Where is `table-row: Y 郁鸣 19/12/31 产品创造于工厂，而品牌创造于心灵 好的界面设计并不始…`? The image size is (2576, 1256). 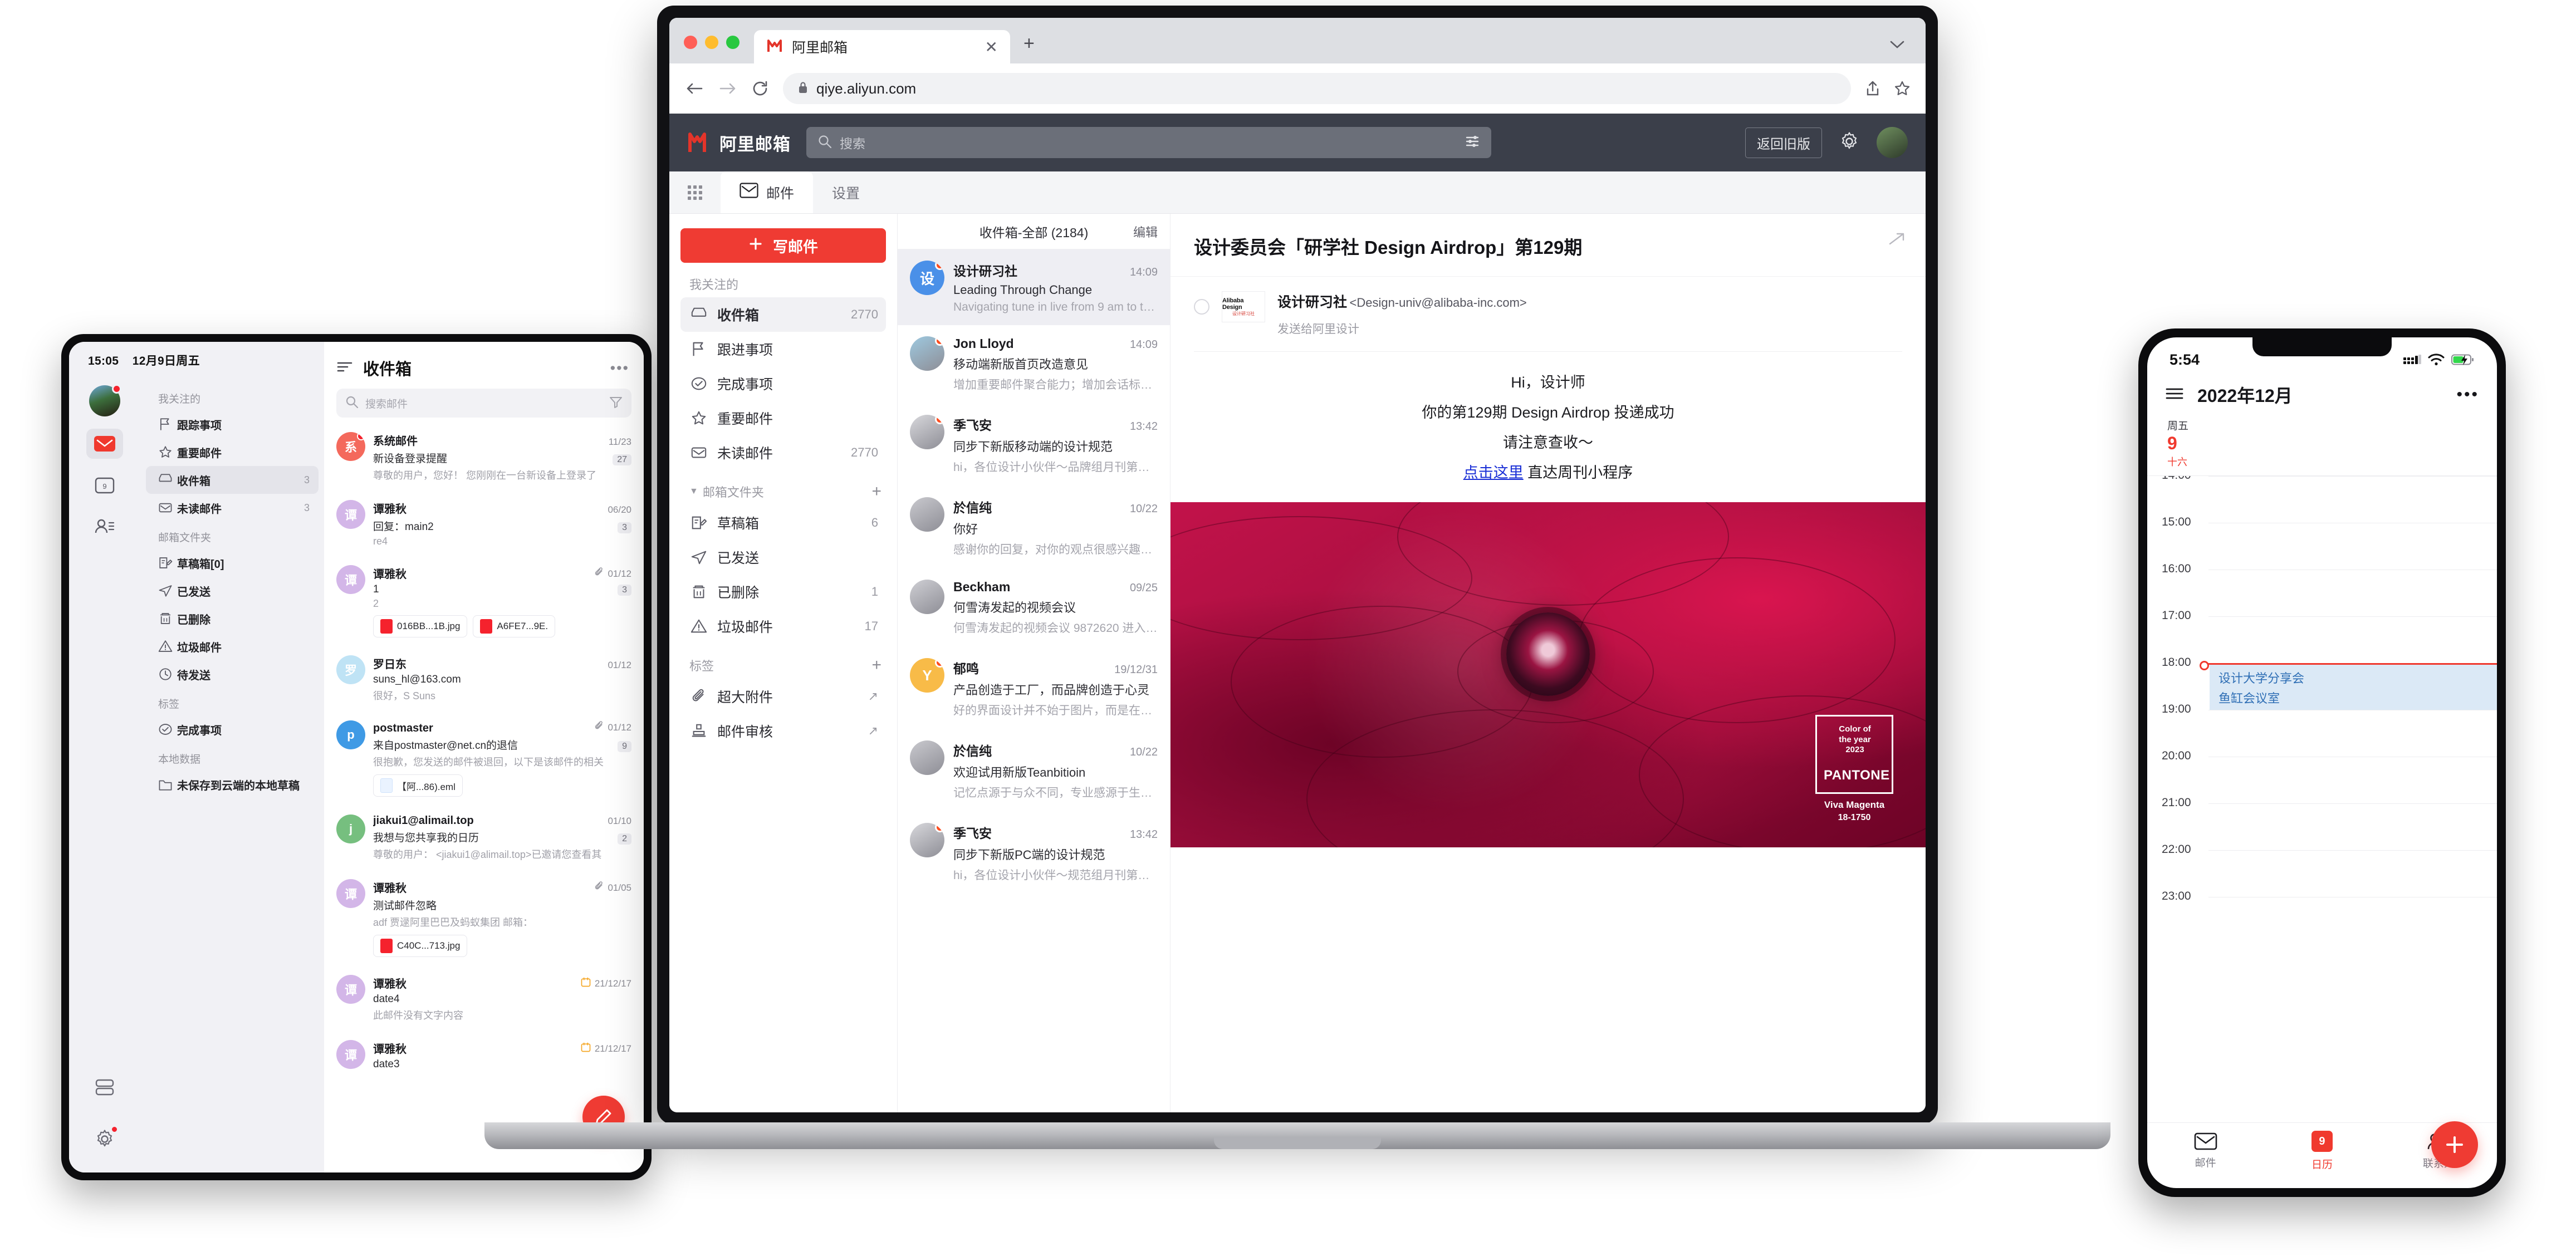 table-row: Y 郁鸣 19/12/31 产品创造于工厂，而品牌创造于心灵 好的界面设计并不始… is located at coordinates (1034, 688).